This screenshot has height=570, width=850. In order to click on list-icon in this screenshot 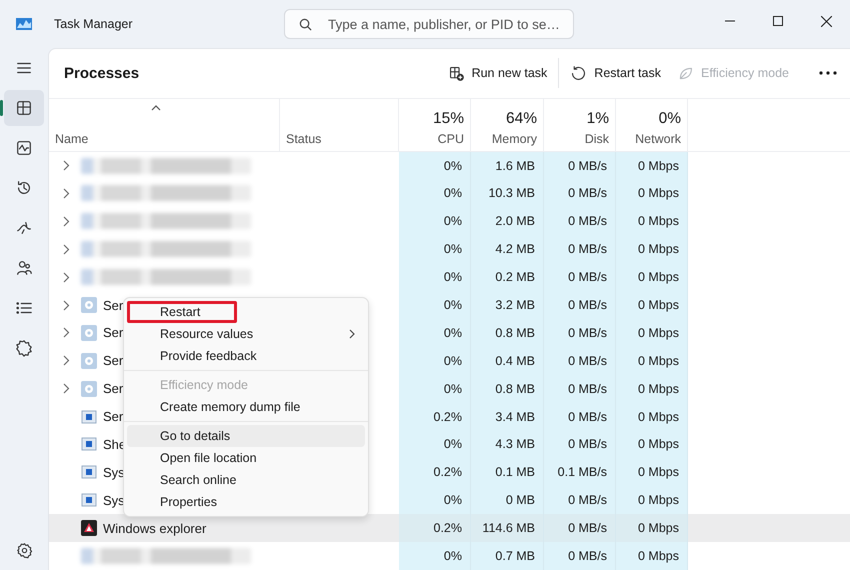, I will do `click(24, 308)`.